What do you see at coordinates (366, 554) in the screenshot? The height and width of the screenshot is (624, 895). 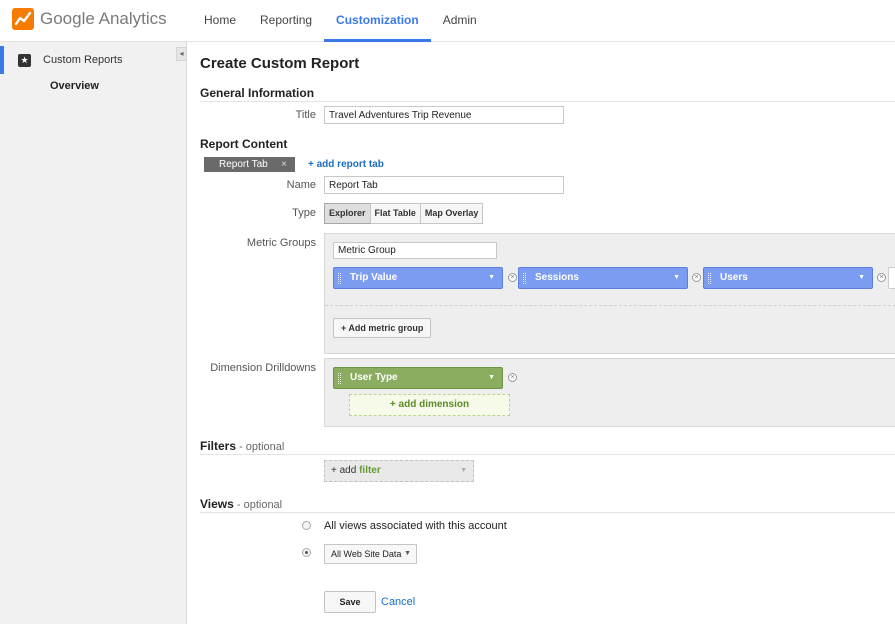 I see `view-select-value: All Web Site Data` at bounding box center [366, 554].